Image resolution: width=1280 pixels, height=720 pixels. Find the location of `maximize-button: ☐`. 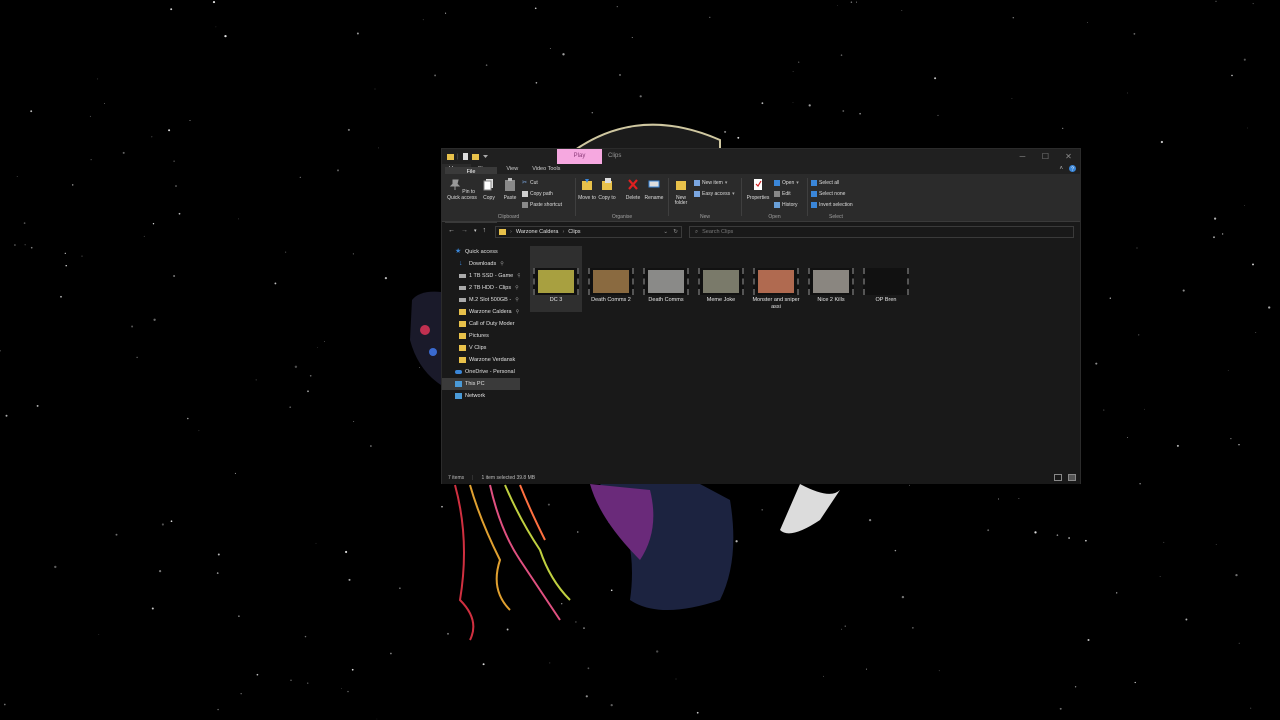

maximize-button: ☐ is located at coordinates (1045, 156).